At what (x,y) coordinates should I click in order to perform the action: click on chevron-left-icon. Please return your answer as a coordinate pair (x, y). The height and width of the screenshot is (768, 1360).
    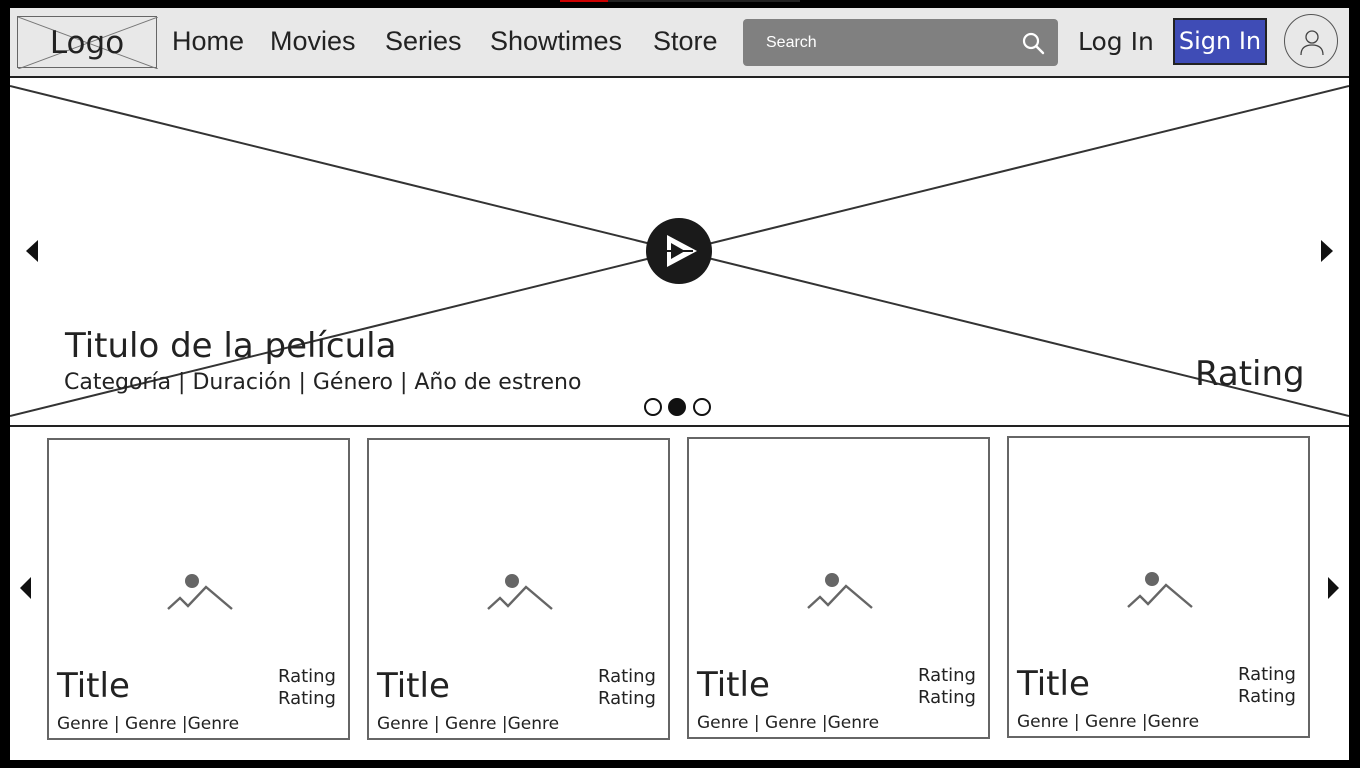
    Looking at the image, I should click on (32, 251).